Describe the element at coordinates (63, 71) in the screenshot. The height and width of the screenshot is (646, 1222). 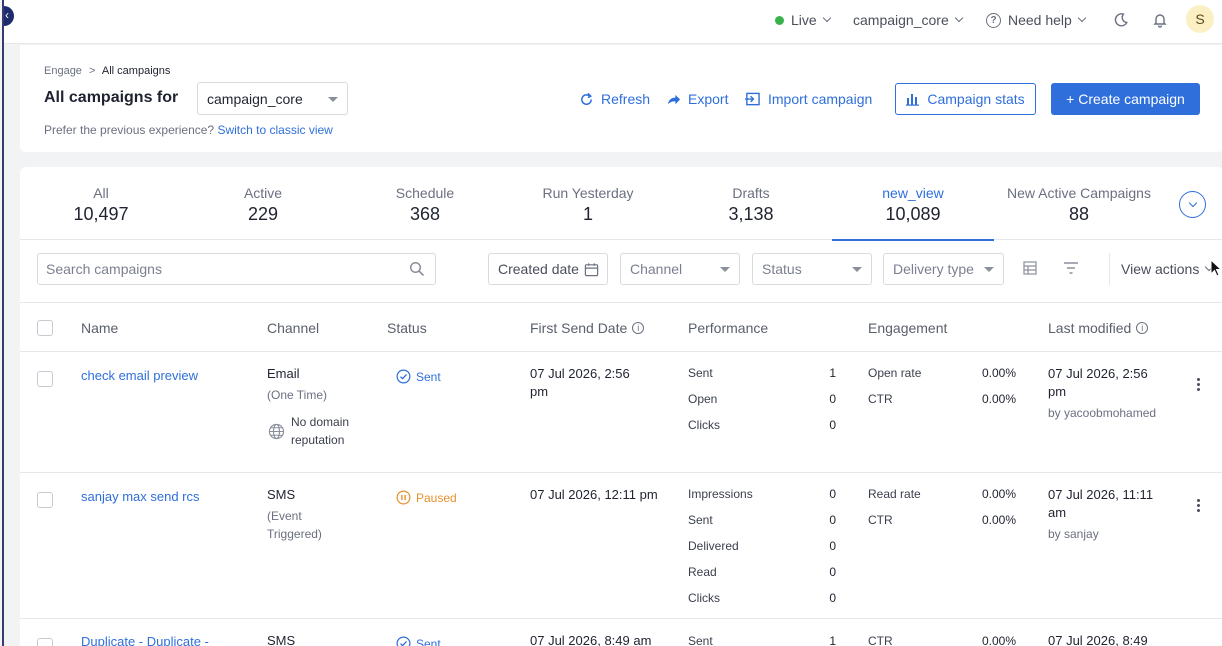
I see `breadcrumb-engage: Engage` at that location.